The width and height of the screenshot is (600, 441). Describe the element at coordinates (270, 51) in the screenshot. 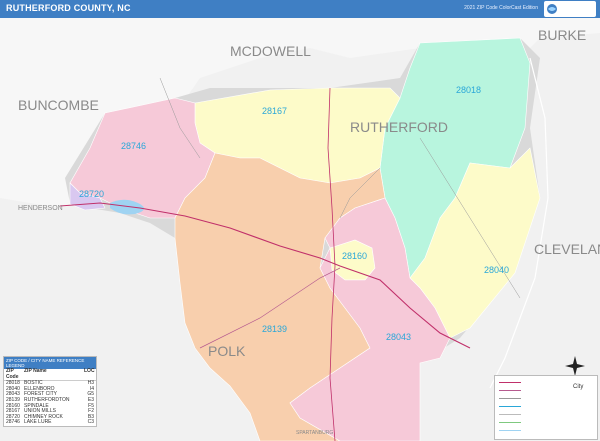

I see `county-label-mcdowell: MCDOWELL` at that location.